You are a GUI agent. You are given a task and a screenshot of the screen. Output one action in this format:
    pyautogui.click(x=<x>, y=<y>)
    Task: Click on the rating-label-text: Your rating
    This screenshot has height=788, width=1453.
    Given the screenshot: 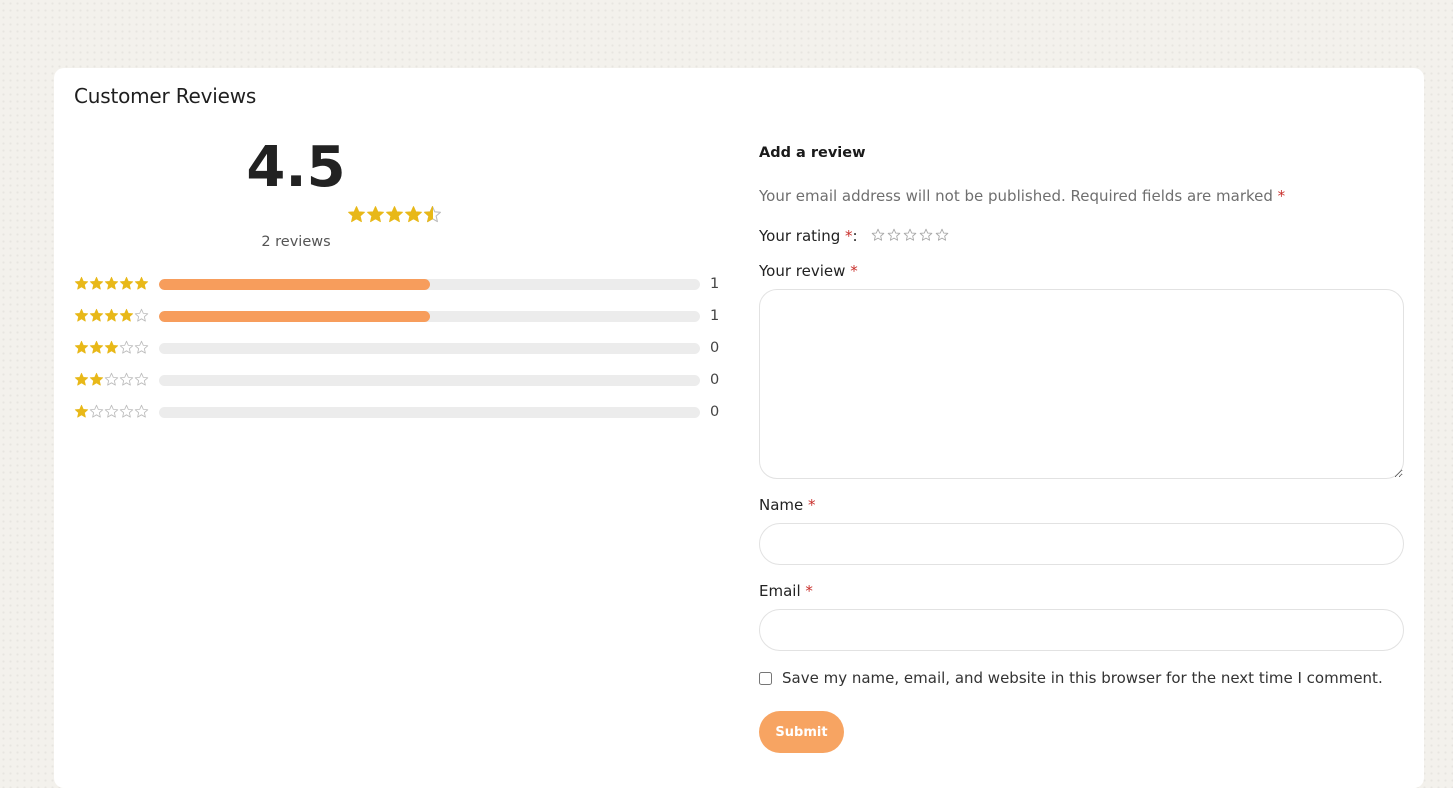 What is the action you would take?
    pyautogui.click(x=800, y=236)
    